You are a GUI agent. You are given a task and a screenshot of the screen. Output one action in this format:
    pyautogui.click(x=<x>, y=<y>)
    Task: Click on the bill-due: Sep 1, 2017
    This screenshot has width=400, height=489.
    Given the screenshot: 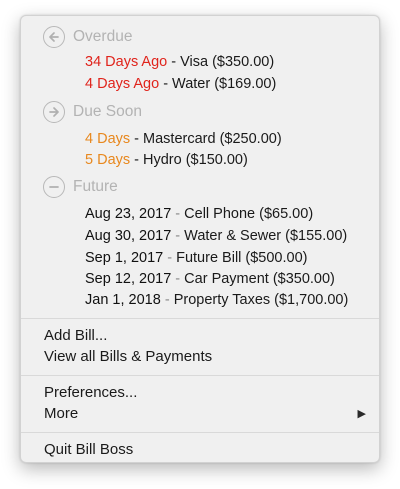 What is the action you would take?
    pyautogui.click(x=124, y=258)
    